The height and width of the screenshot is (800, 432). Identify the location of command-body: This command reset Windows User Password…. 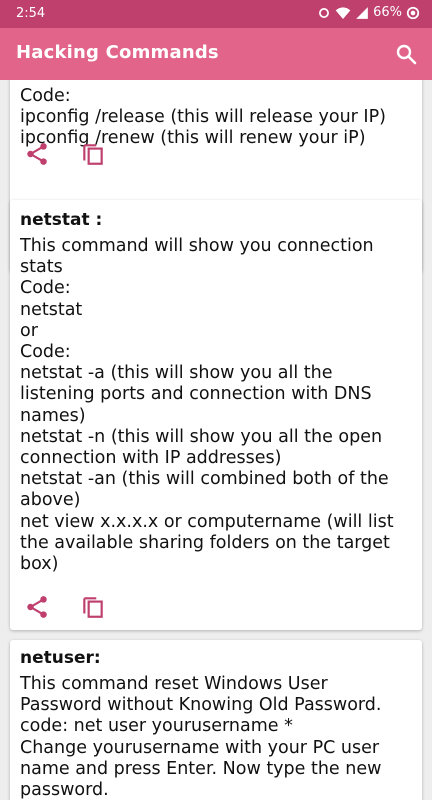
(201, 737).